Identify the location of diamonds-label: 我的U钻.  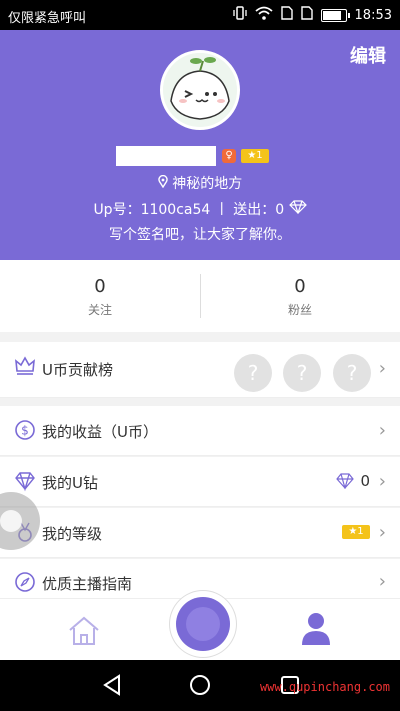
(70, 483).